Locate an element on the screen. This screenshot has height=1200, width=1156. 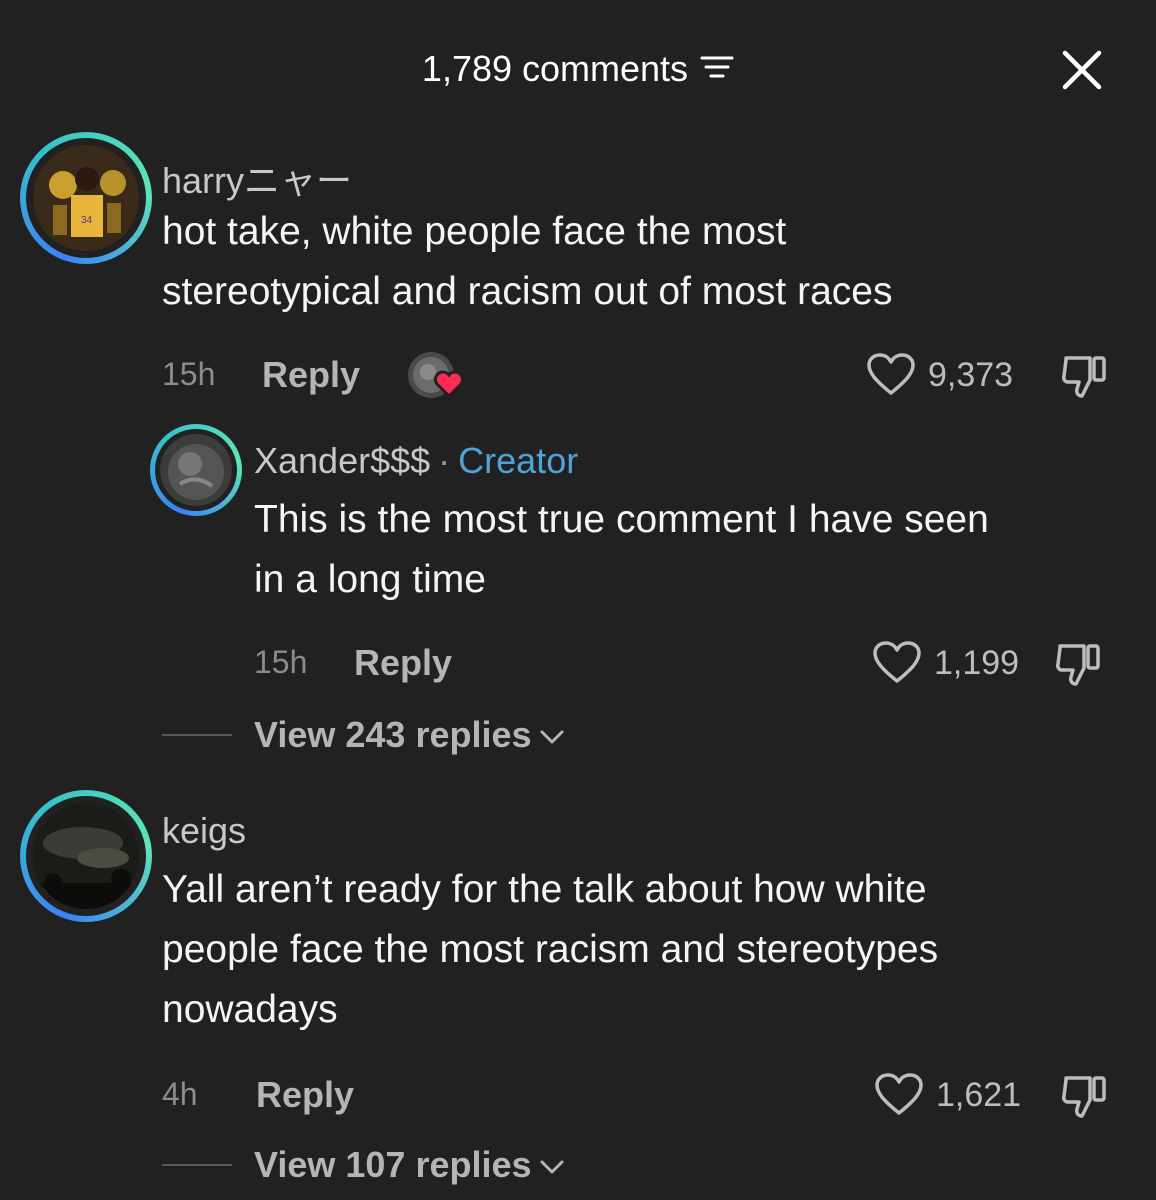
svg-text: 34 is located at coordinates (87, 220).